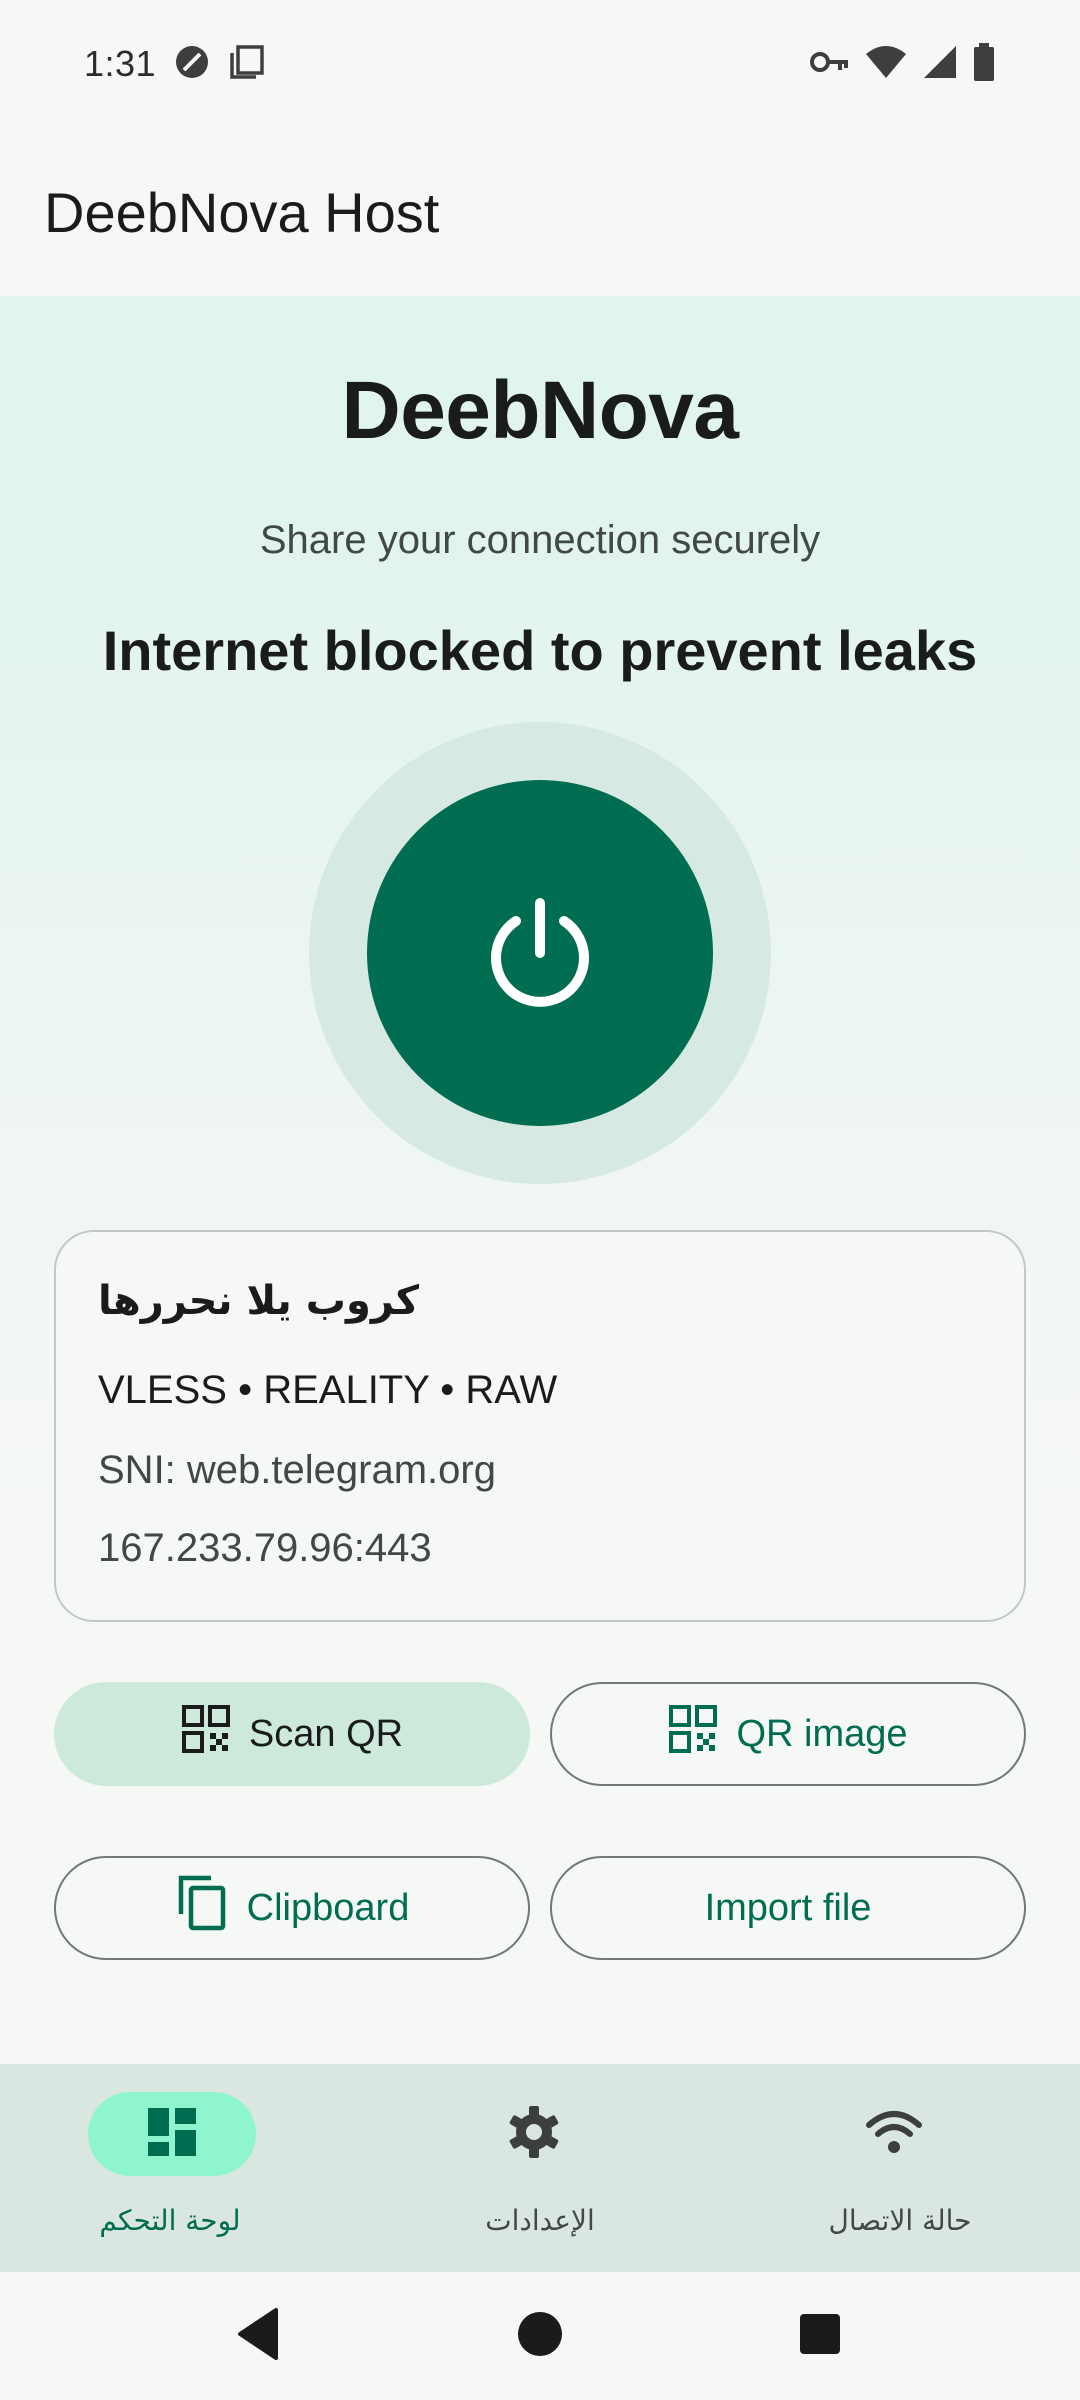  I want to click on import-file-label: Import file, so click(788, 1907).